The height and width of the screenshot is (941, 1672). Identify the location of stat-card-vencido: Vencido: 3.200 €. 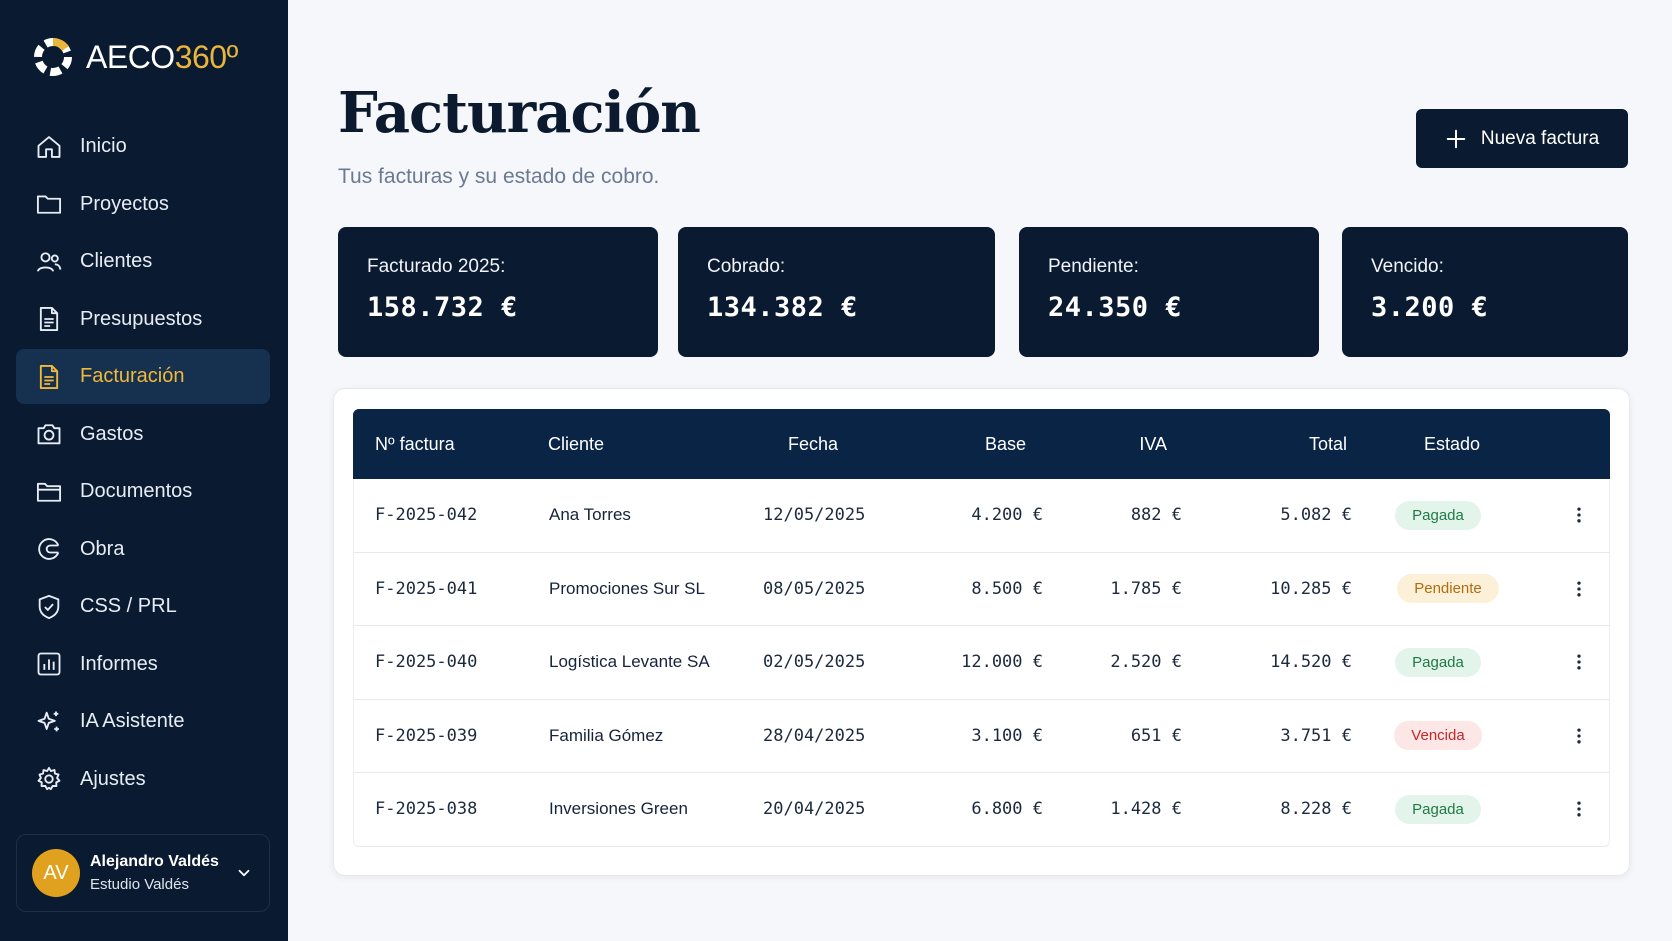
(1485, 292).